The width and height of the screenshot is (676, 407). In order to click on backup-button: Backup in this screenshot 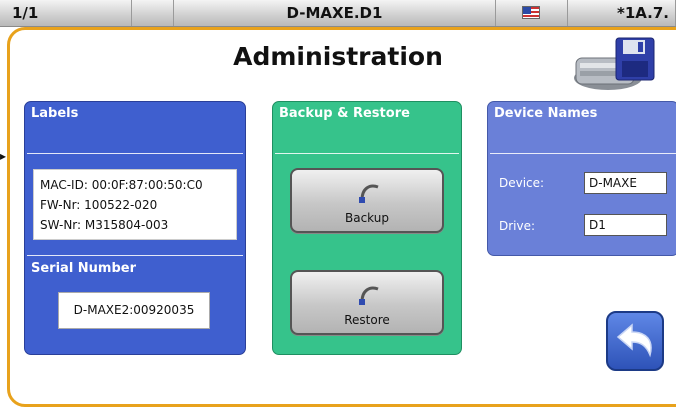, I will do `click(367, 200)`.